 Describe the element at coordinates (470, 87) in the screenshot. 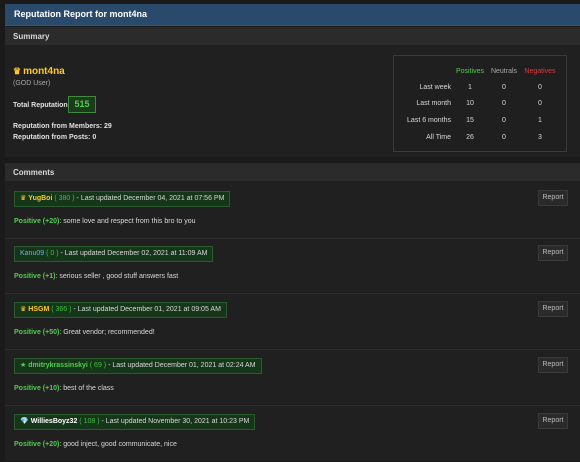

I see `cell-positives: 1` at that location.